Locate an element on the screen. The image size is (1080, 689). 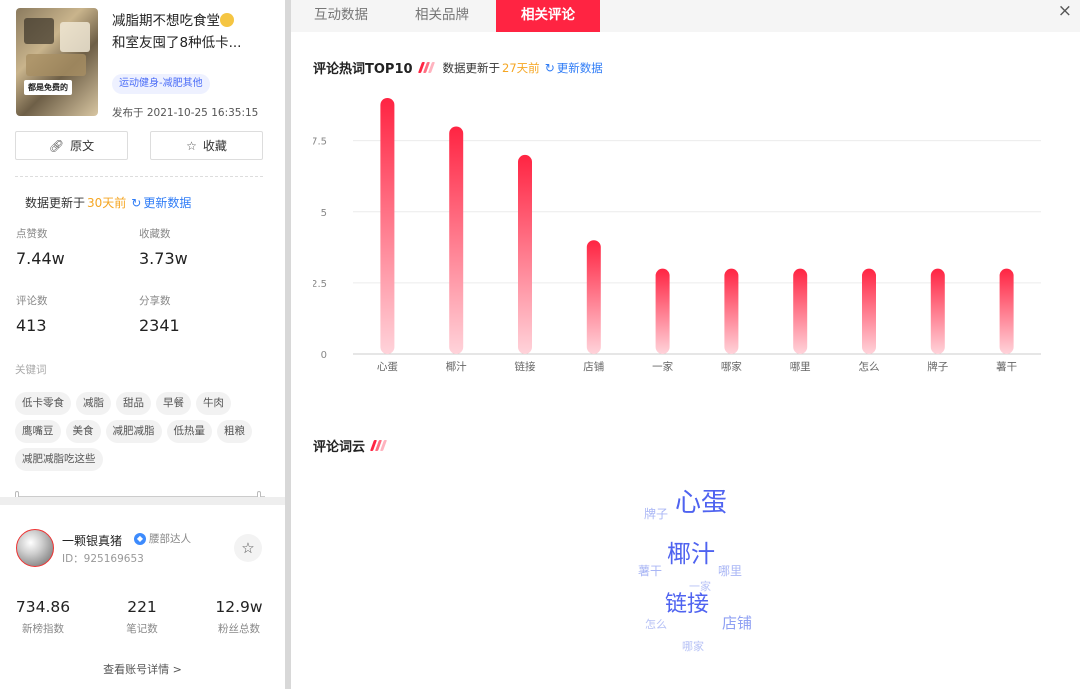
grin-emoji-icon is located at coordinates (227, 20).